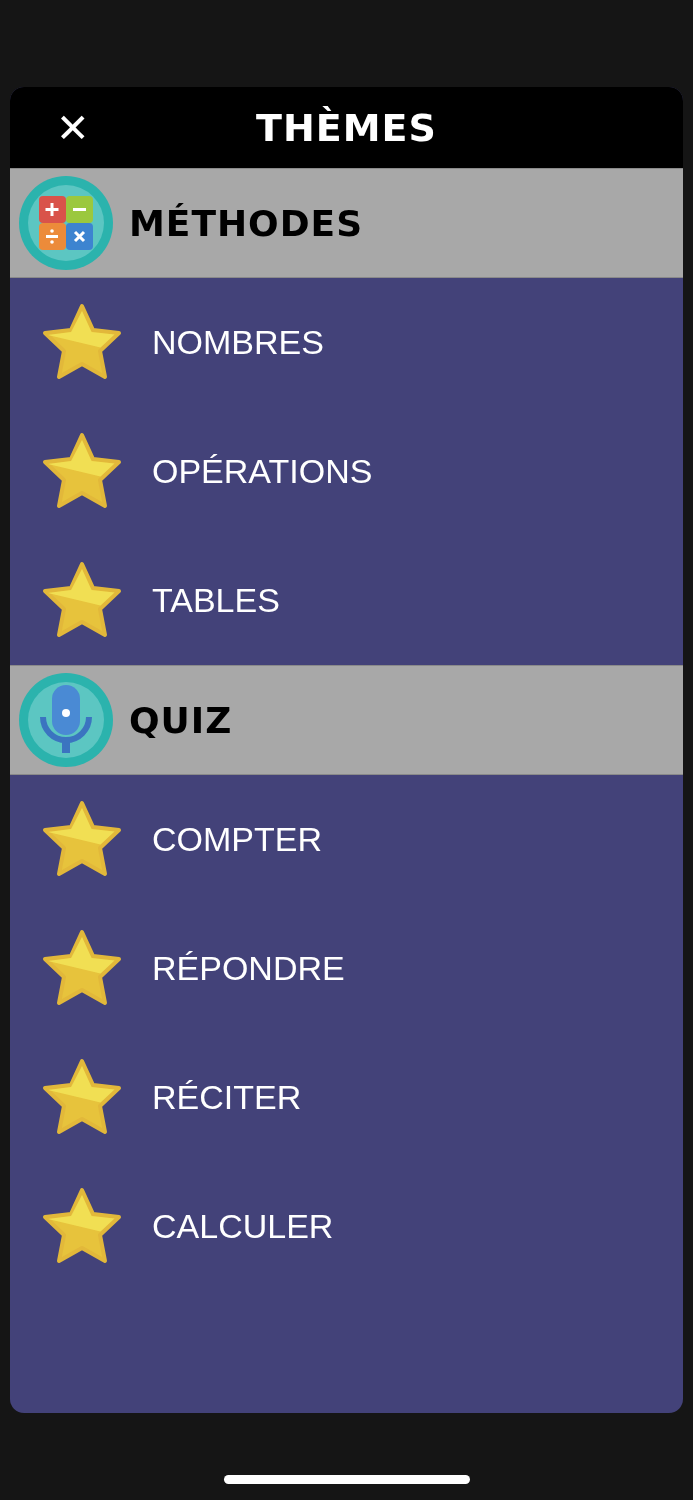 The width and height of the screenshot is (693, 1500). I want to click on theme-item: NOMBRES, so click(238, 342).